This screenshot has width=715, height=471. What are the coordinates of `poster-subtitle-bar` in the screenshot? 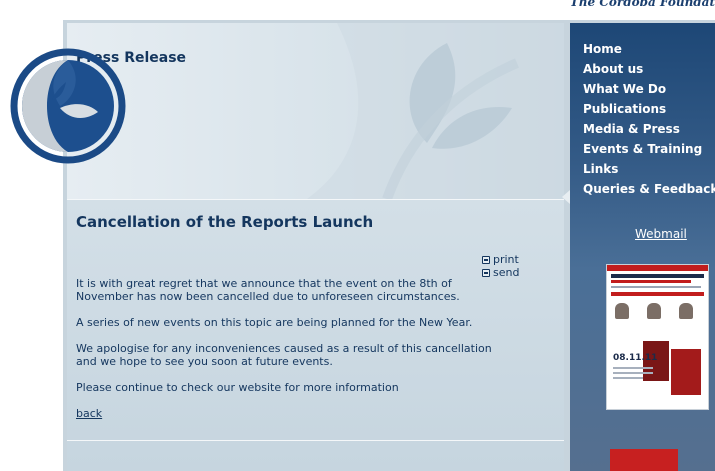 It's located at (656, 287).